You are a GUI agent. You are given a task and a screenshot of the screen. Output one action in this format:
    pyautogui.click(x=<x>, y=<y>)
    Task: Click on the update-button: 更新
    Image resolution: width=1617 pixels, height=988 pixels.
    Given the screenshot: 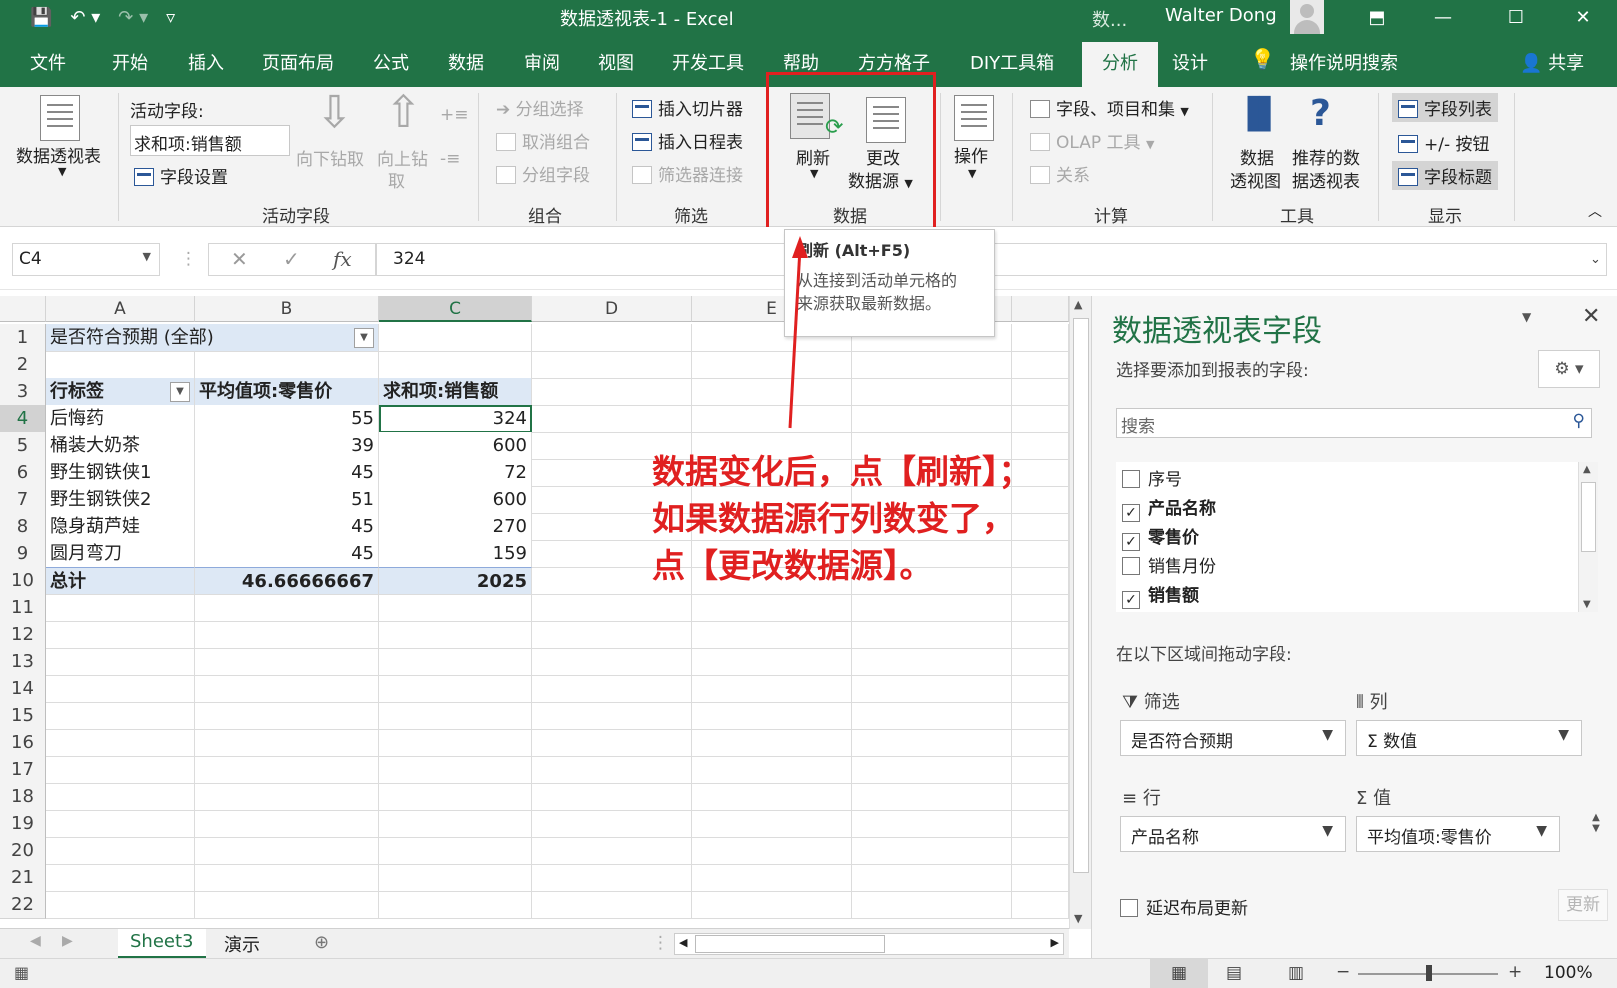 What is the action you would take?
    pyautogui.click(x=1583, y=905)
    